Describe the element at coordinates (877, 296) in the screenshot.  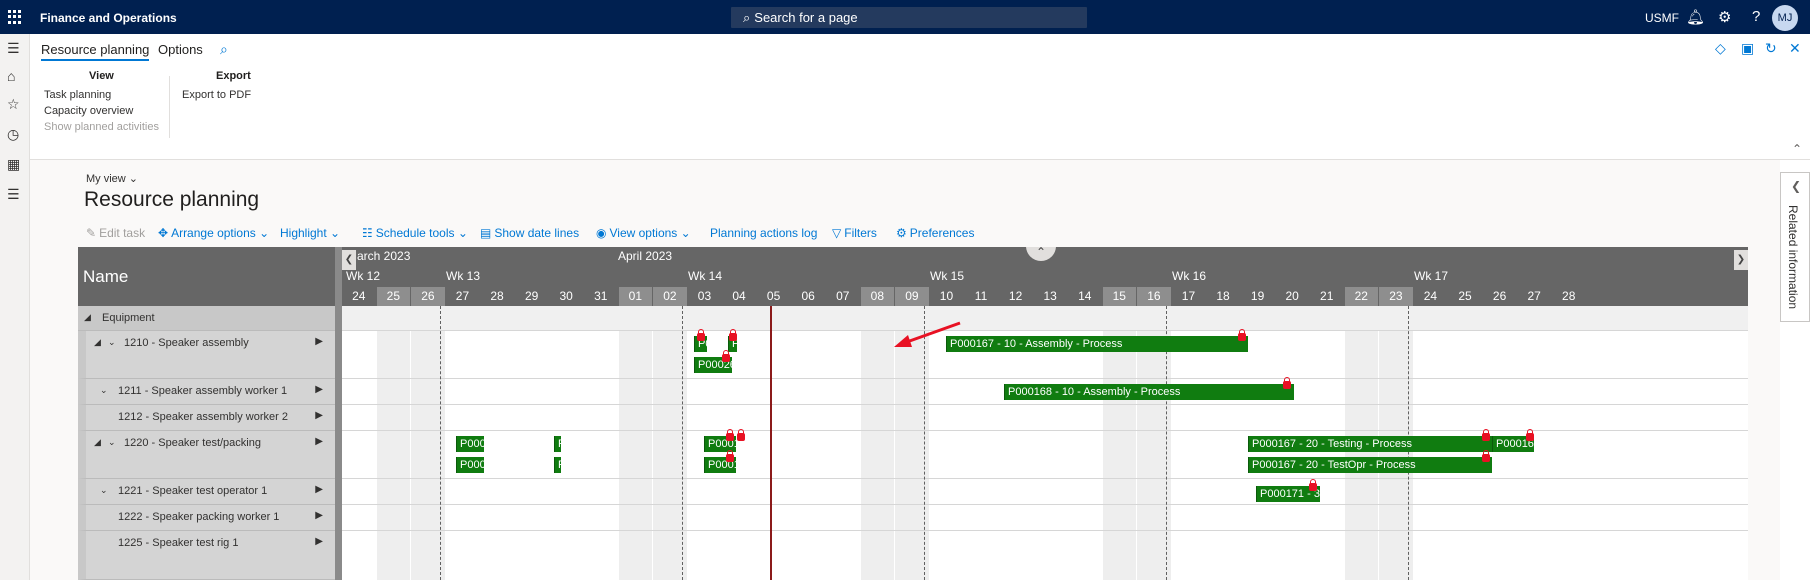
I see `day-cell: 08` at that location.